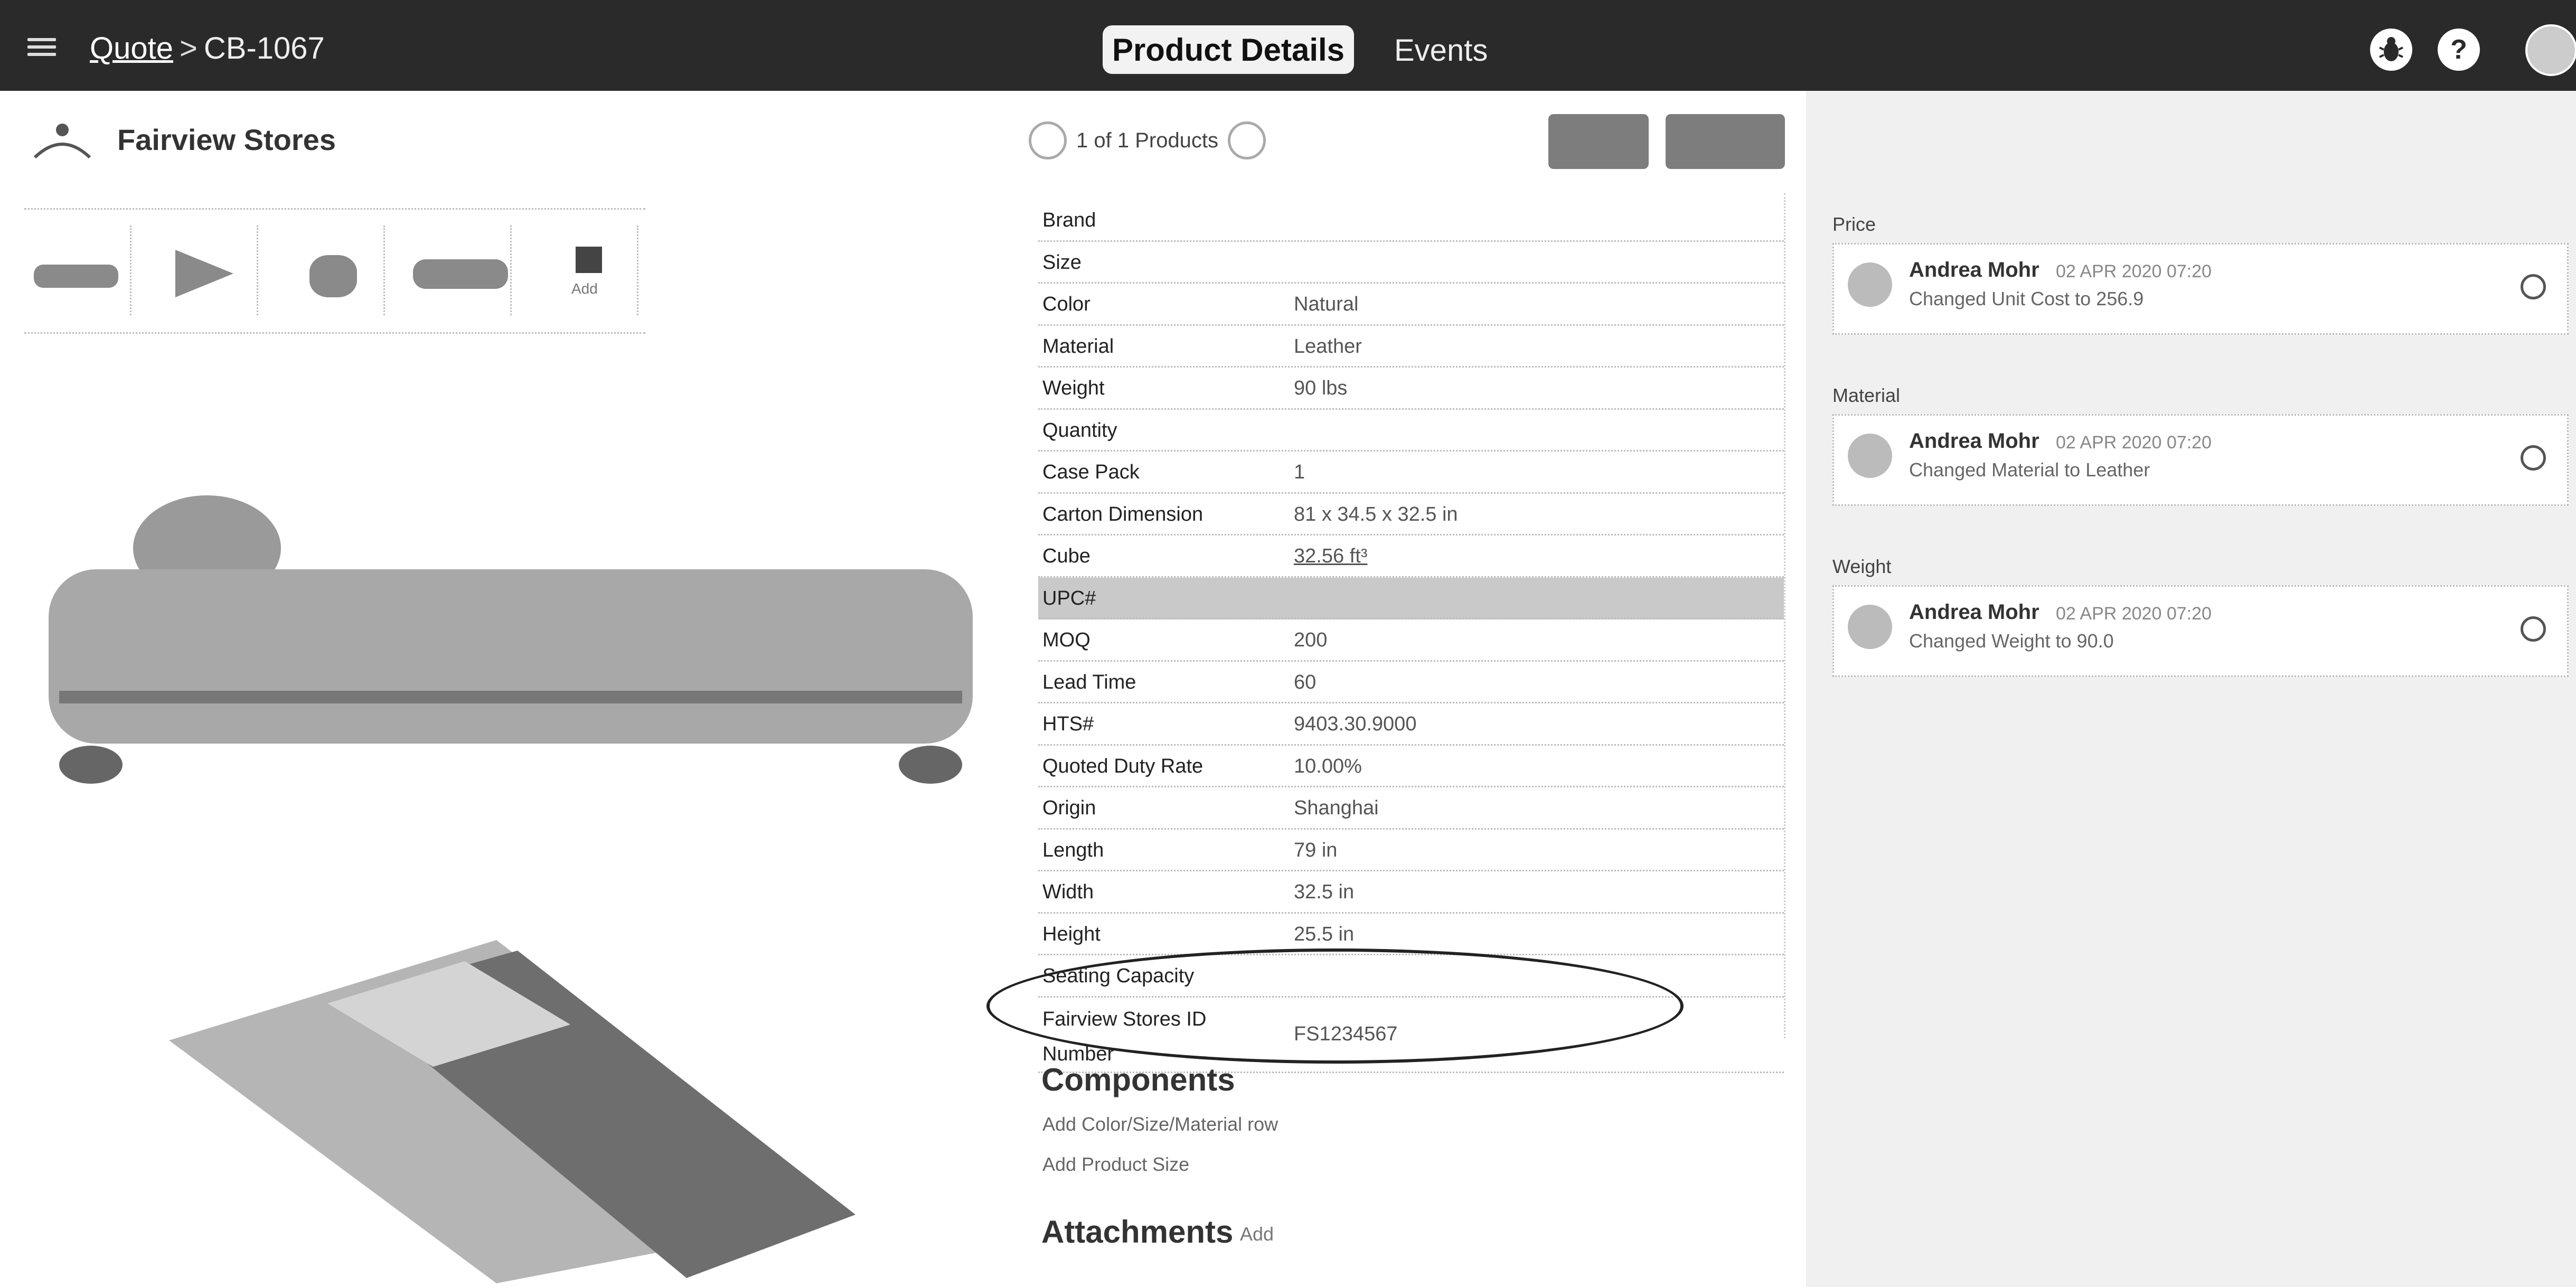 The width and height of the screenshot is (2576, 1287). What do you see at coordinates (1066, 556) in the screenshot?
I see `attribute-key: Cube` at bounding box center [1066, 556].